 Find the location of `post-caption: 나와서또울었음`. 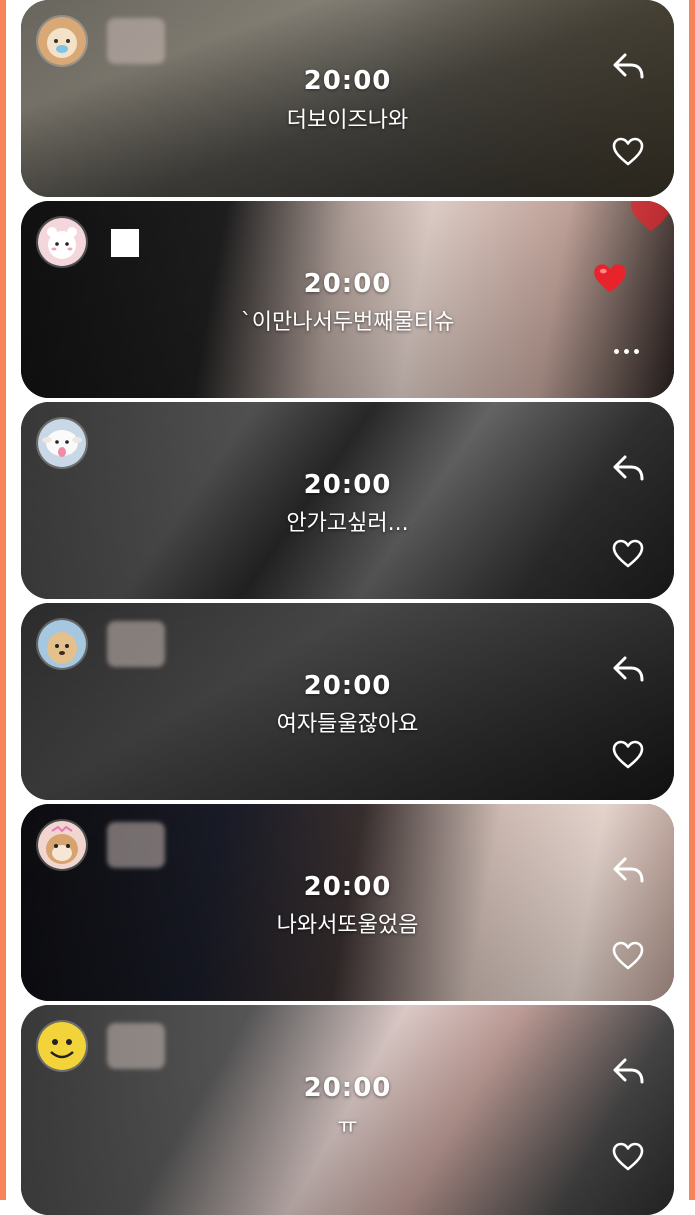

post-caption: 나와서또울었음 is located at coordinates (347, 925).